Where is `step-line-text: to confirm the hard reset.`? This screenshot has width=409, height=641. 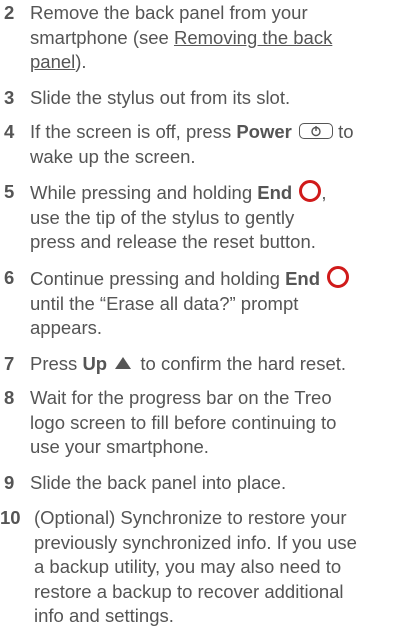
step-line-text: to confirm the hard reset. is located at coordinates (241, 363).